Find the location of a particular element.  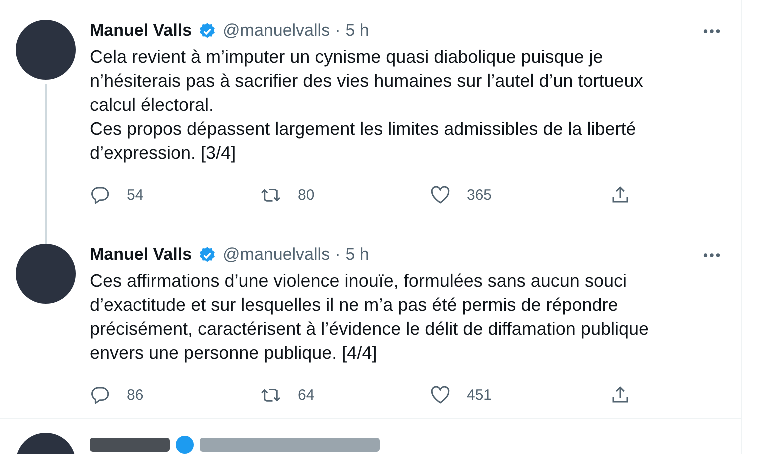

reply-count: 86 is located at coordinates (135, 395).